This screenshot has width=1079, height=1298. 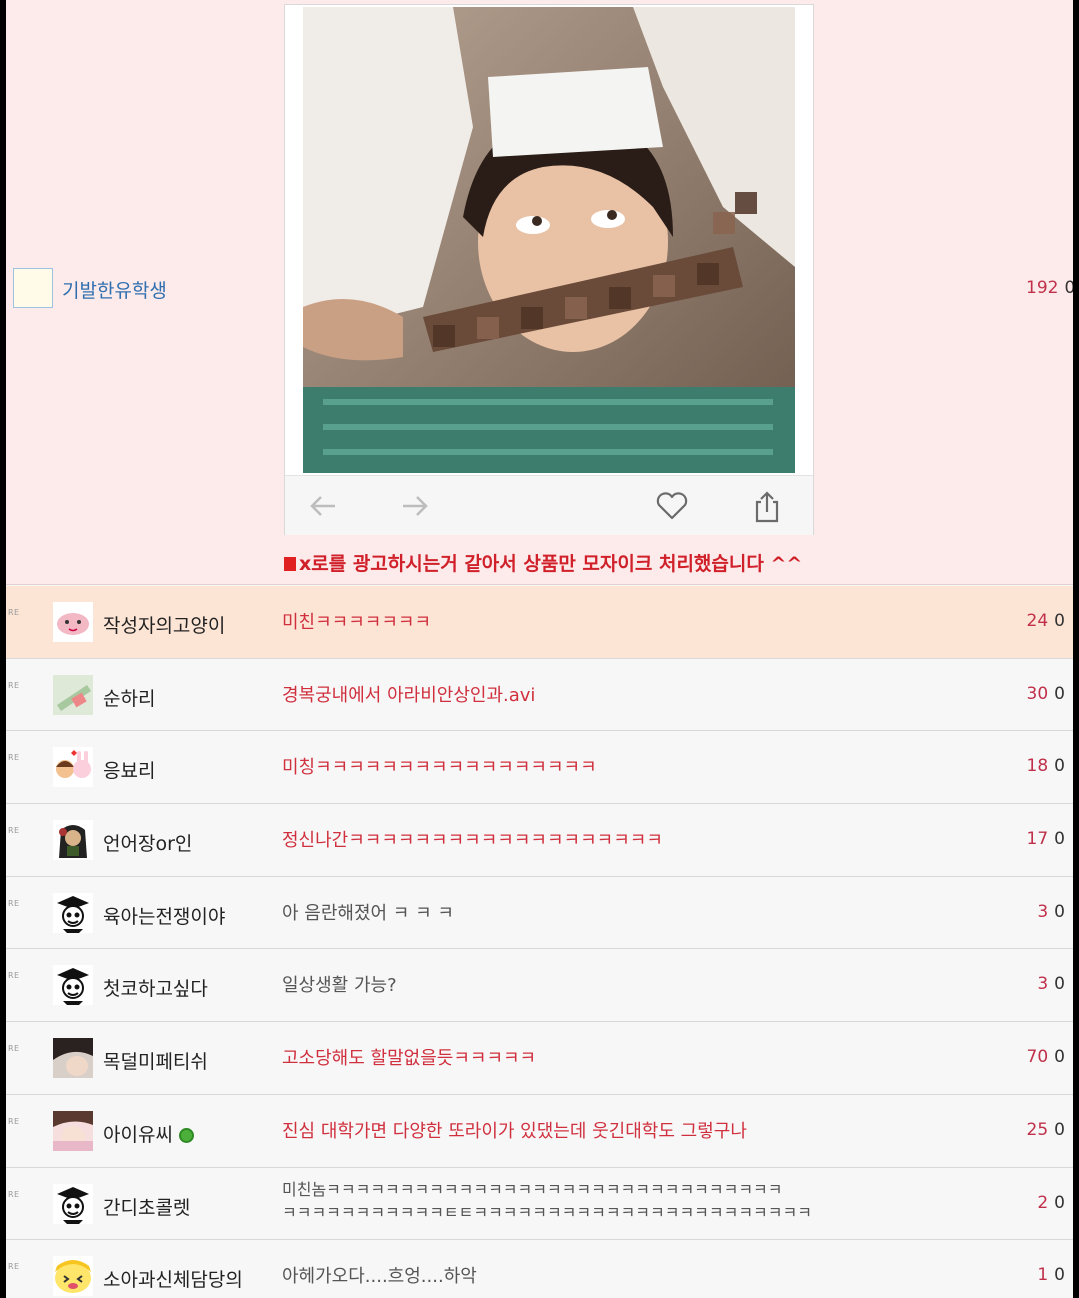 I want to click on comment-text: 미친ㅋㅋㅋㅋㅋㅋㅋ, so click(x=357, y=622).